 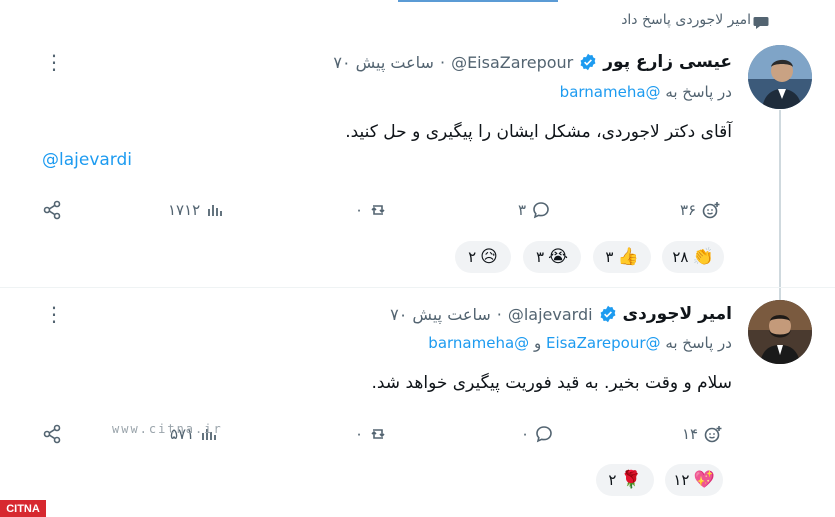 What do you see at coordinates (522, 210) in the screenshot?
I see `reply-count: ۳` at bounding box center [522, 210].